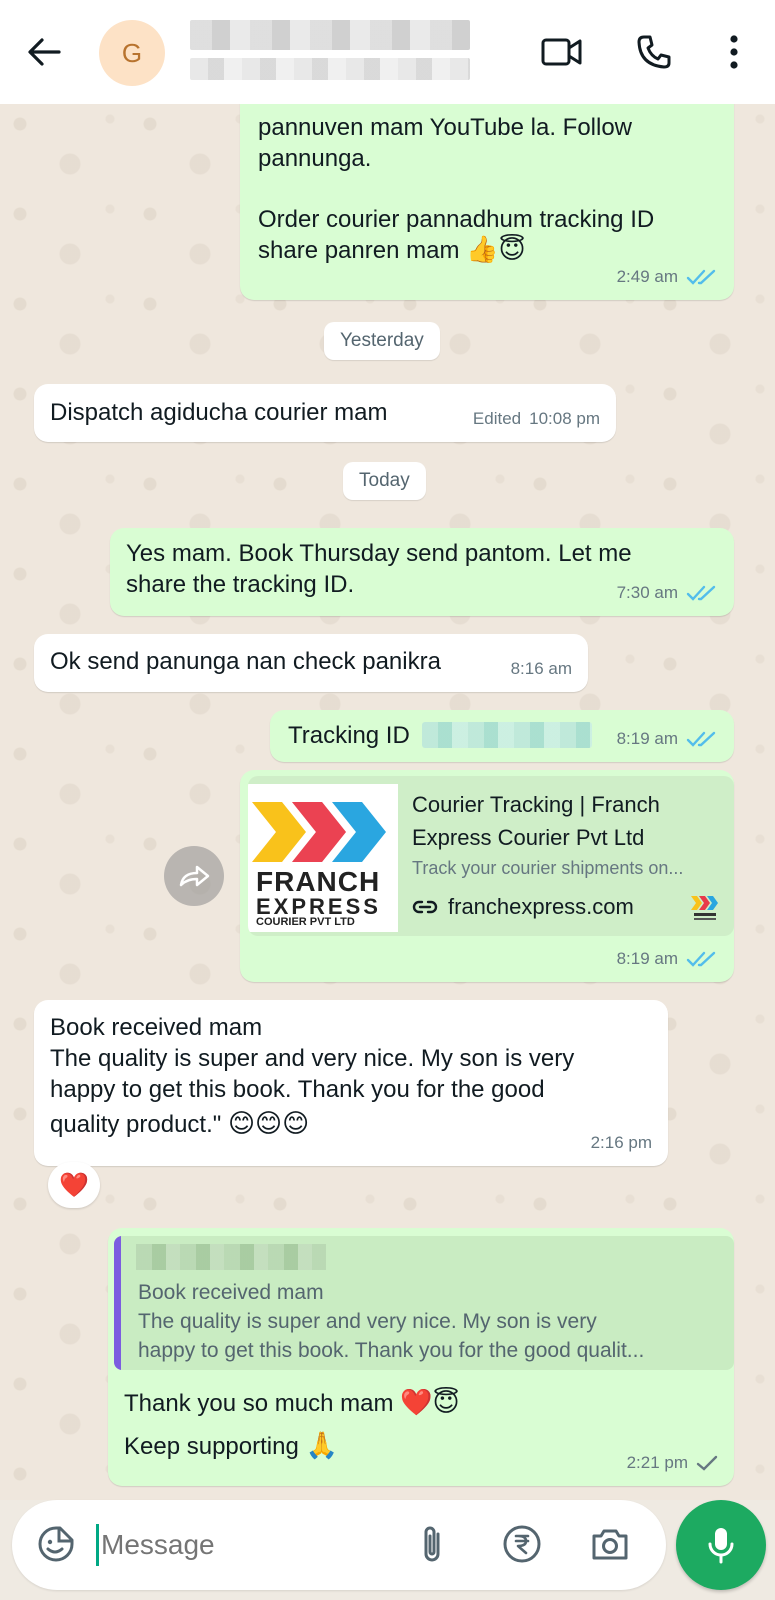 The image size is (775, 1600). What do you see at coordinates (219, 412) in the screenshot?
I see `message-text: Dispatch agiducha courier mam` at bounding box center [219, 412].